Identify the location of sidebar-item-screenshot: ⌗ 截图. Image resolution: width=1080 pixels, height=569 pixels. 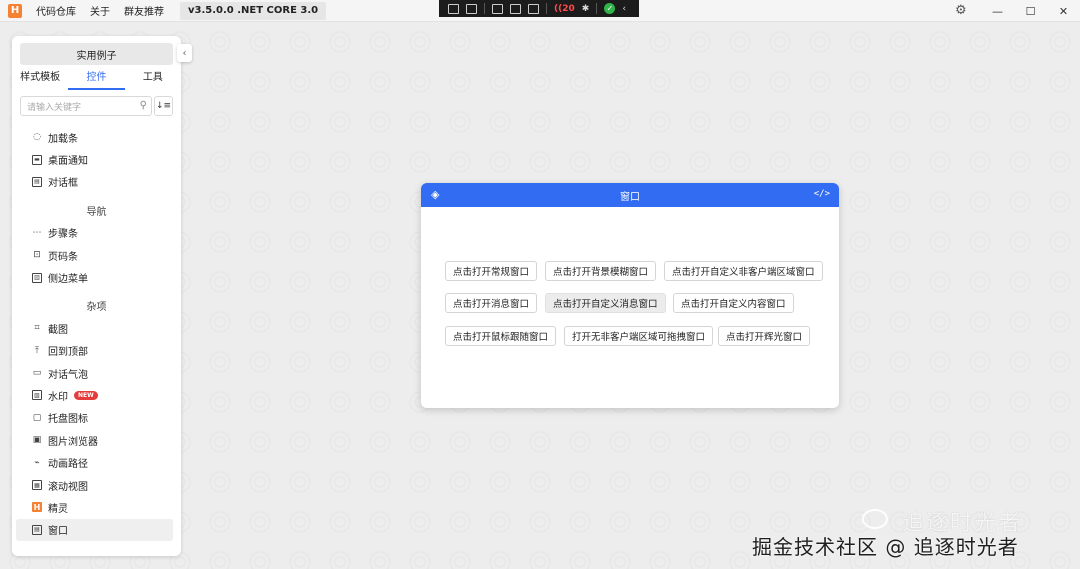
(94, 328).